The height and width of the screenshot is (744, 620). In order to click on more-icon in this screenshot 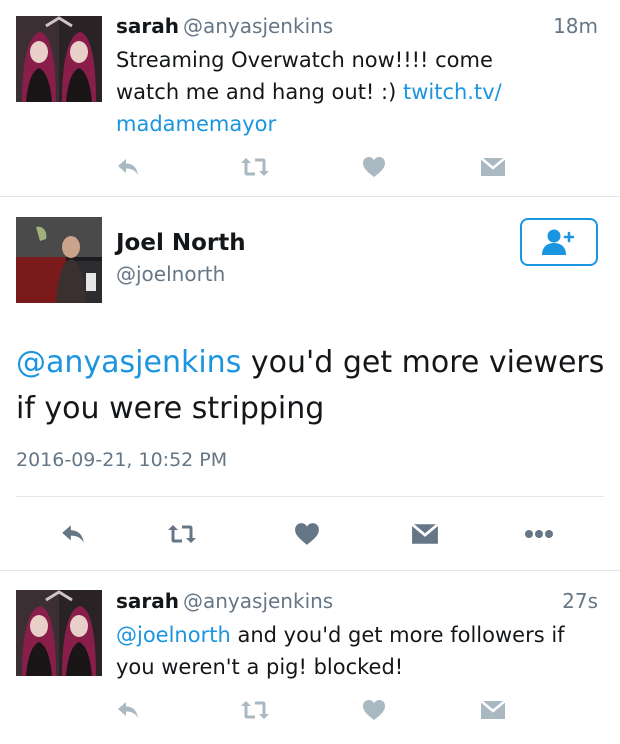, I will do `click(539, 534)`.